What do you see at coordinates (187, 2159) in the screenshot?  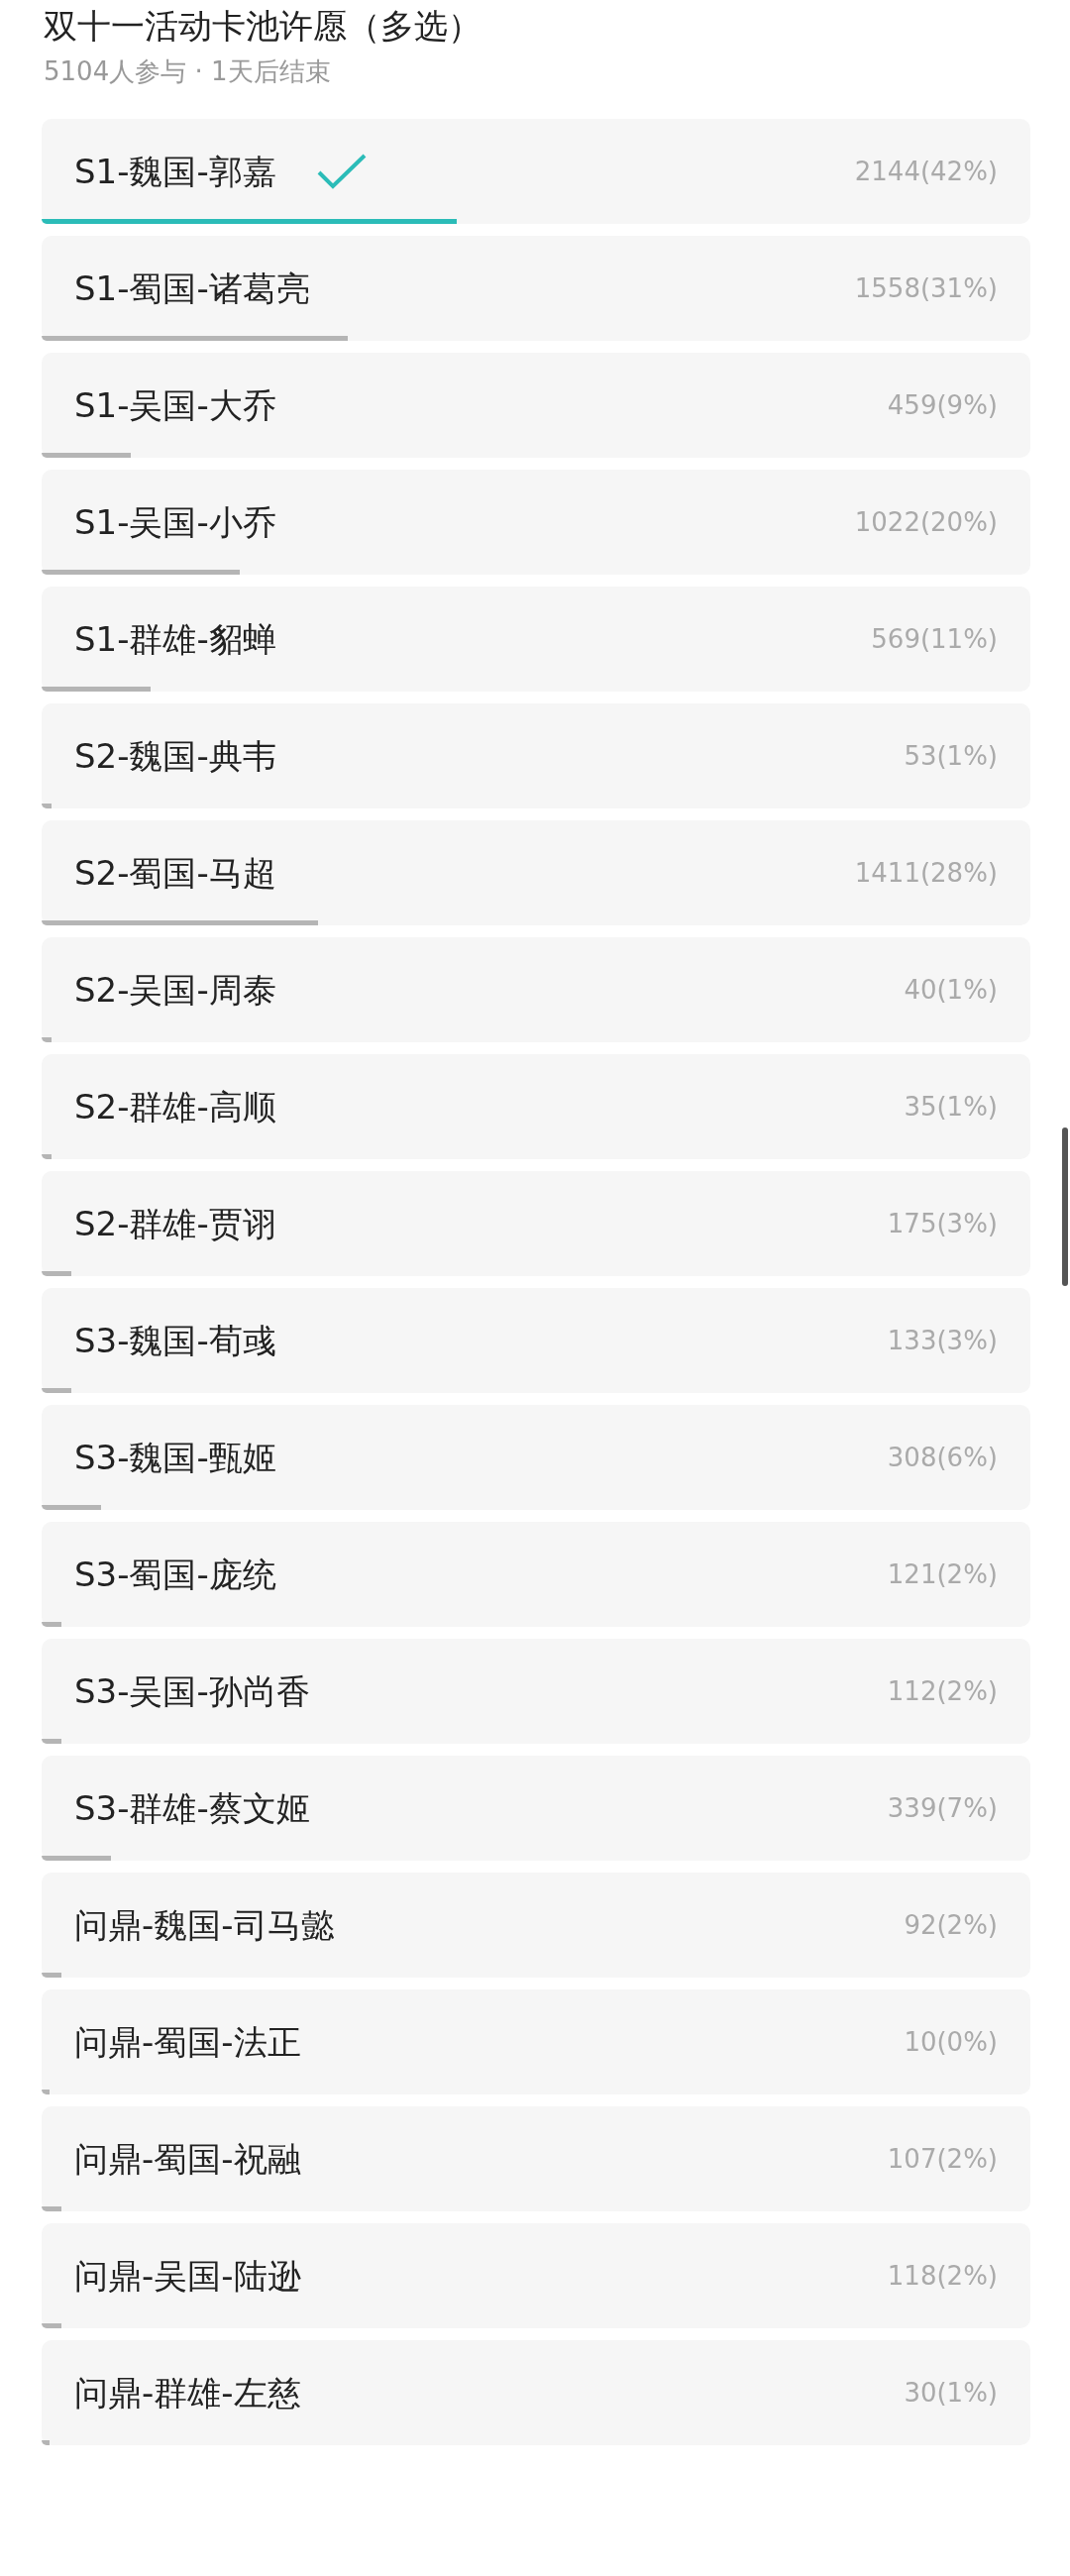 I see `option-label: 问鼎-蜀国-祝融` at bounding box center [187, 2159].